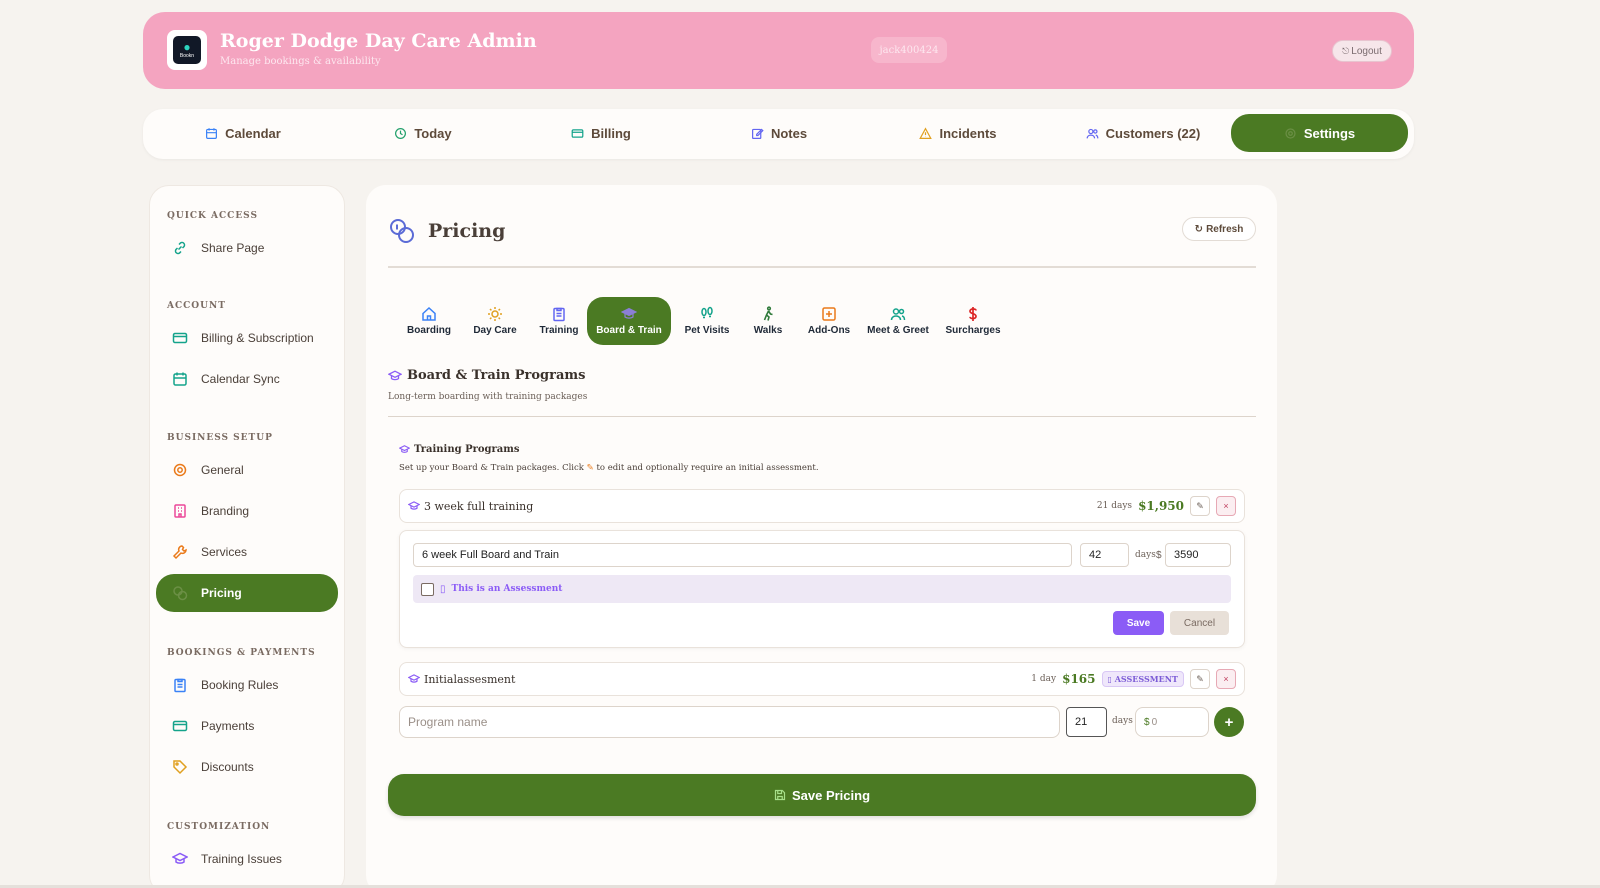 This screenshot has height=888, width=1600. I want to click on program-name: Initialassesment, so click(470, 679).